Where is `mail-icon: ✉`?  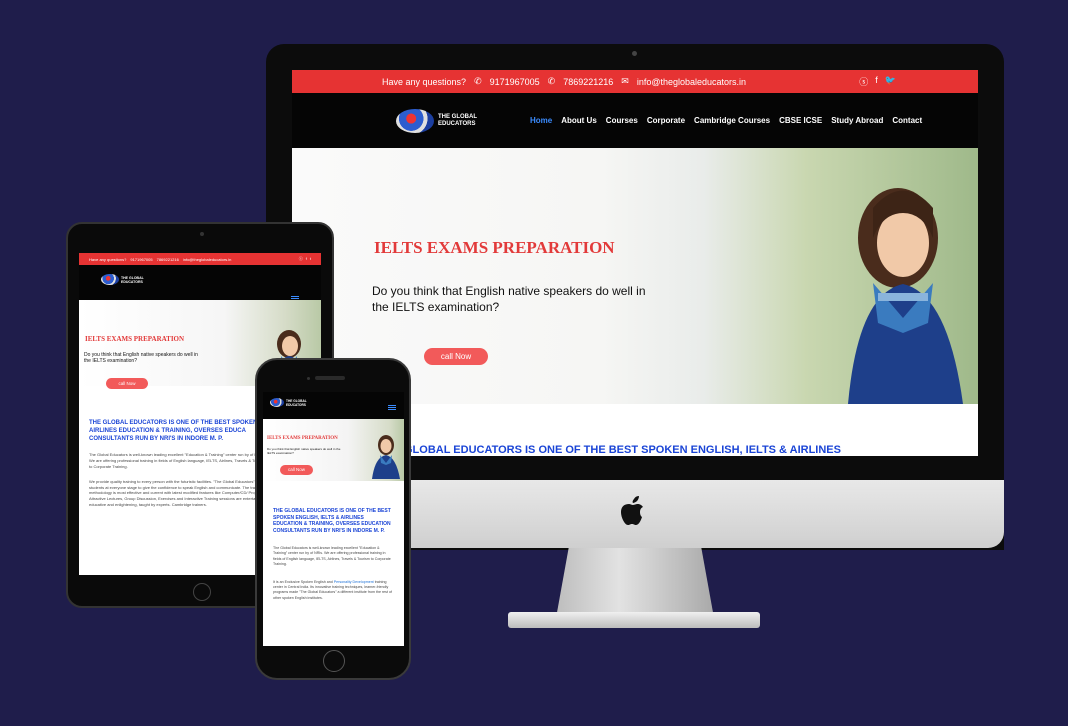 mail-icon: ✉ is located at coordinates (625, 81).